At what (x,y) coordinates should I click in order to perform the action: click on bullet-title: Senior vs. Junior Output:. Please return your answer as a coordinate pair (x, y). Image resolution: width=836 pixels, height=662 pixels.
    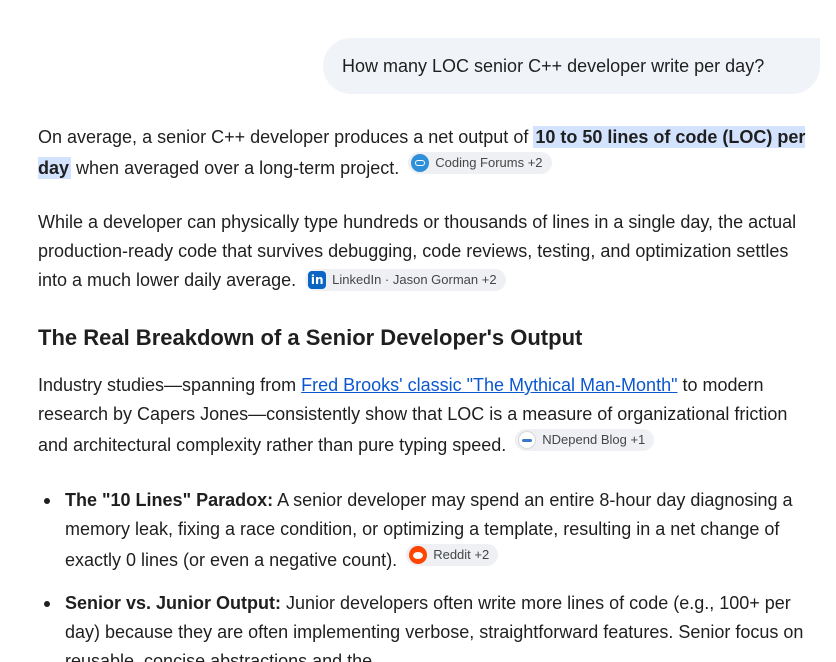
    Looking at the image, I should click on (173, 603).